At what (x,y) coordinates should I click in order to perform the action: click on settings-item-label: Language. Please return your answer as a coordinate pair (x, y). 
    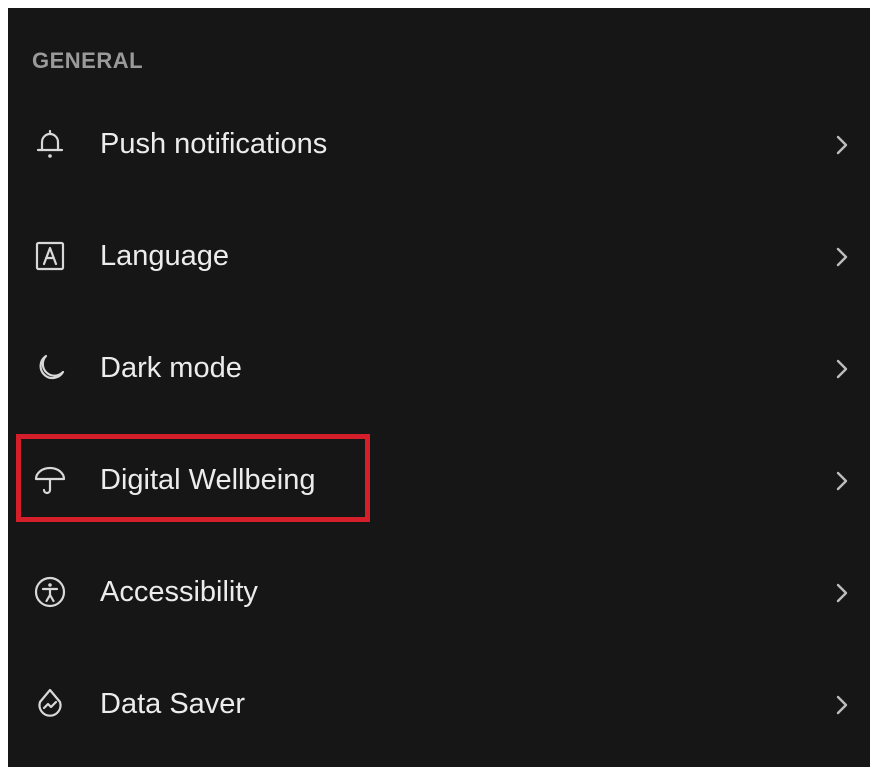
    Looking at the image, I should click on (165, 256).